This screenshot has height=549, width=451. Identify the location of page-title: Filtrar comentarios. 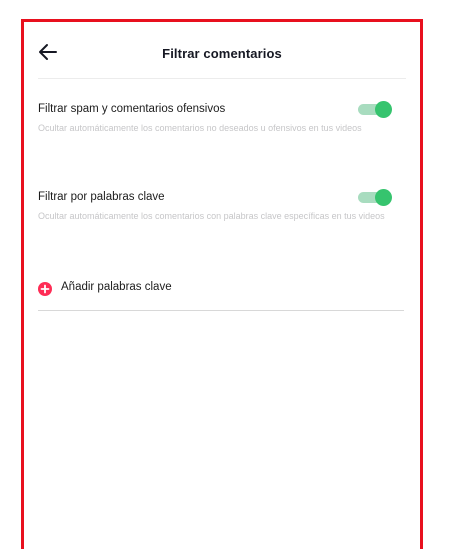
(222, 53).